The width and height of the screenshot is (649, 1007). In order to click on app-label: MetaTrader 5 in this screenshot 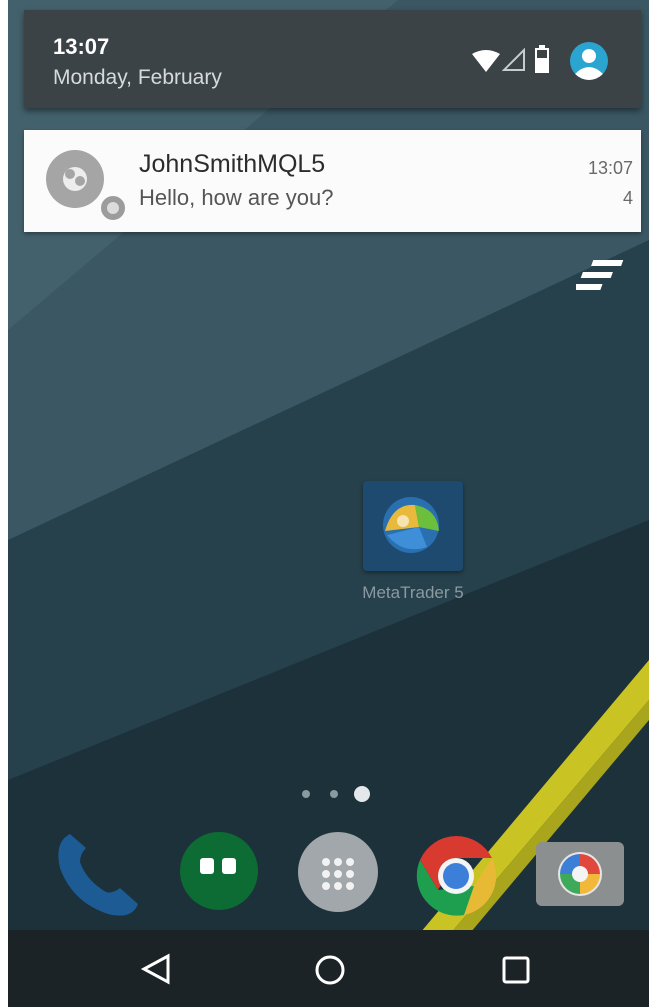, I will do `click(413, 592)`.